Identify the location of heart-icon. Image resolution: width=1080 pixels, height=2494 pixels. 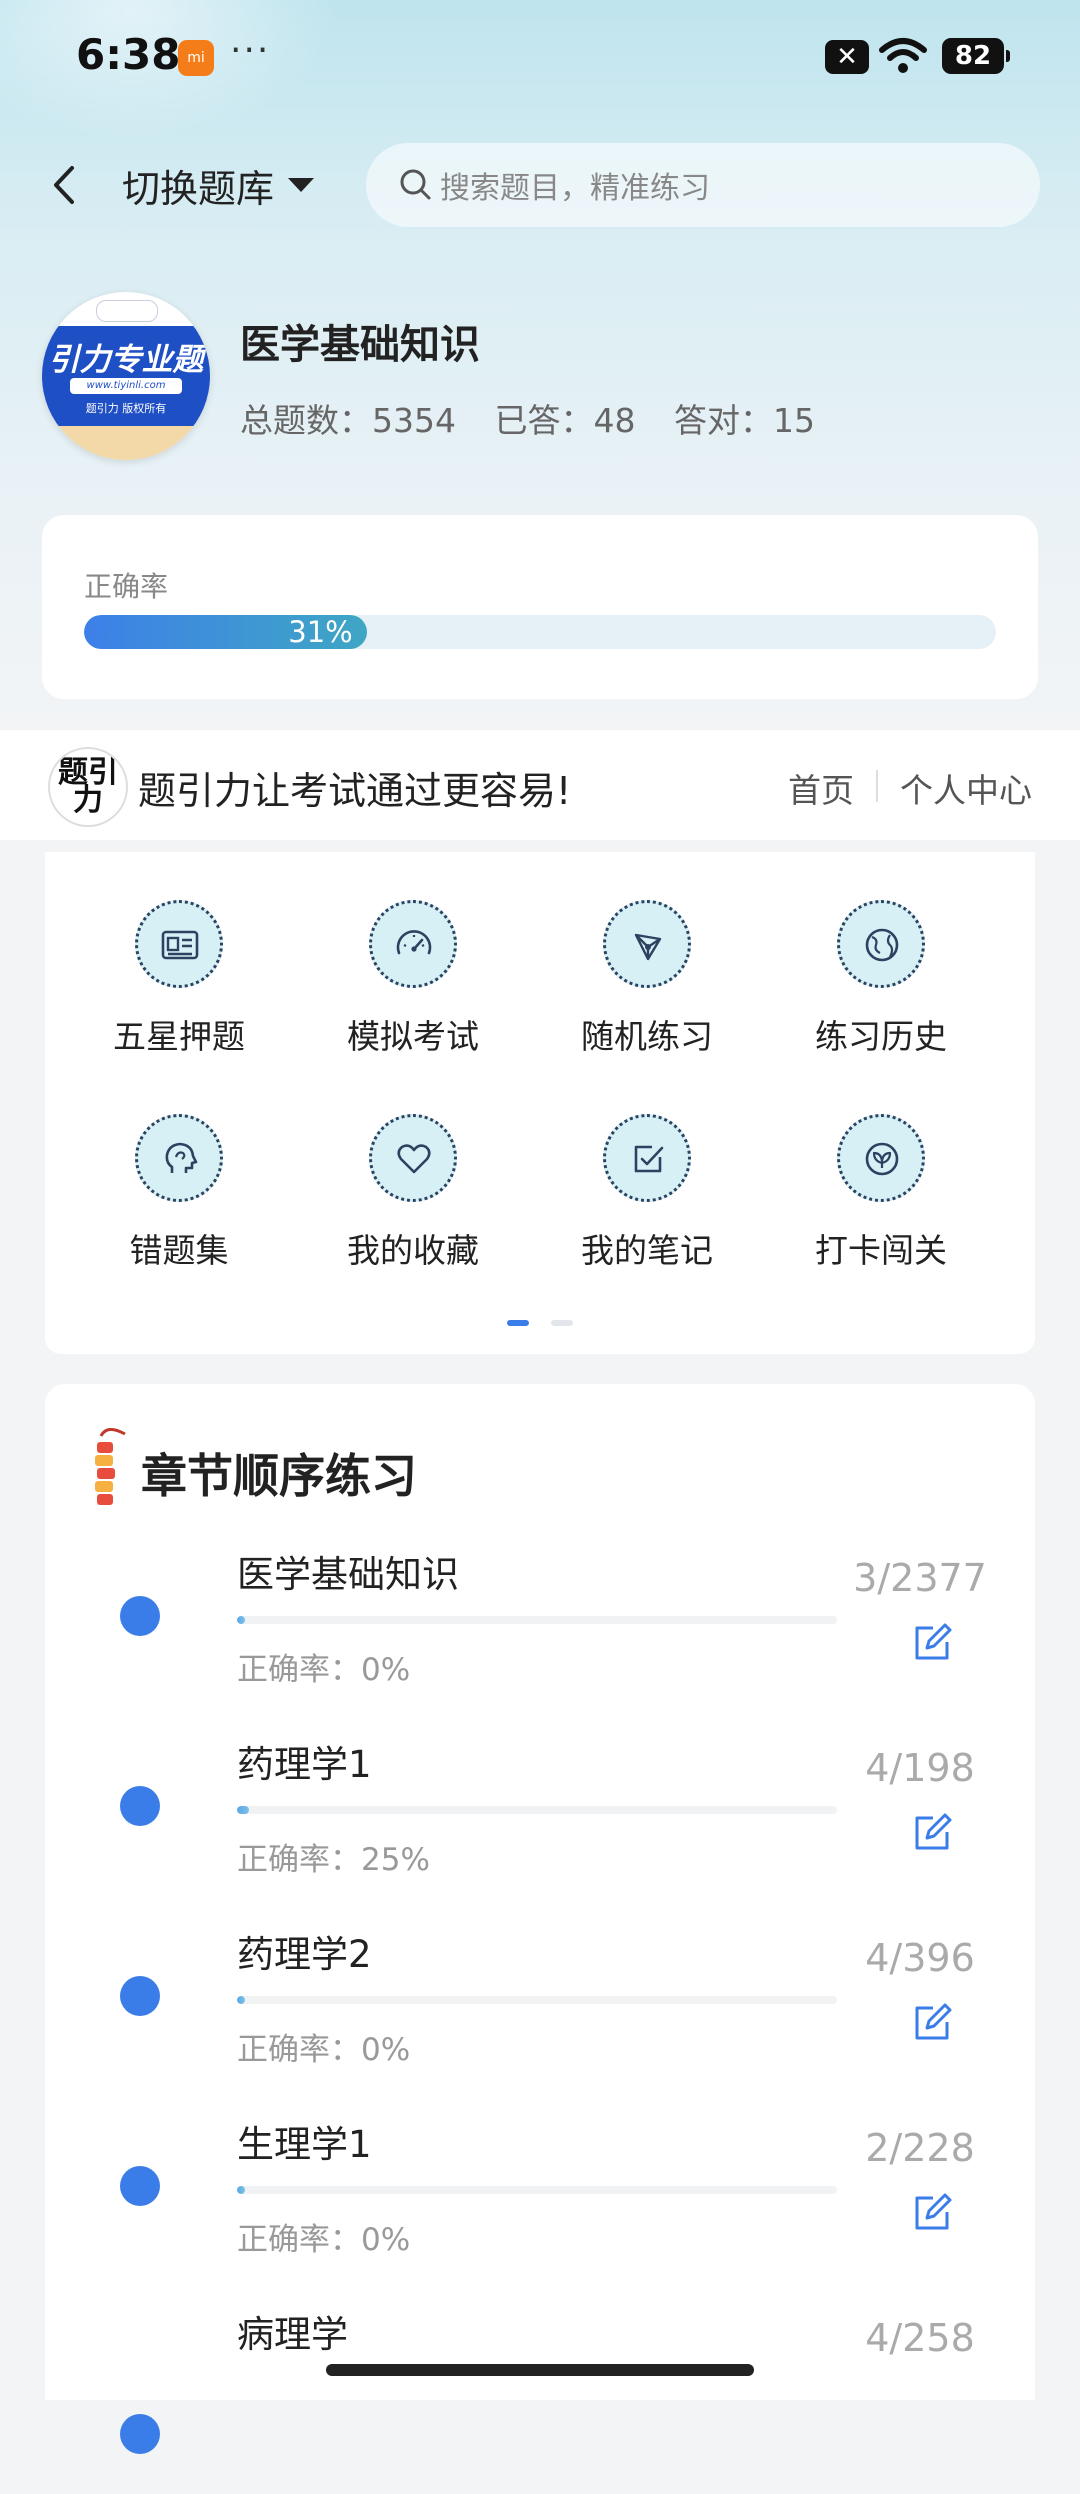
(414, 1159).